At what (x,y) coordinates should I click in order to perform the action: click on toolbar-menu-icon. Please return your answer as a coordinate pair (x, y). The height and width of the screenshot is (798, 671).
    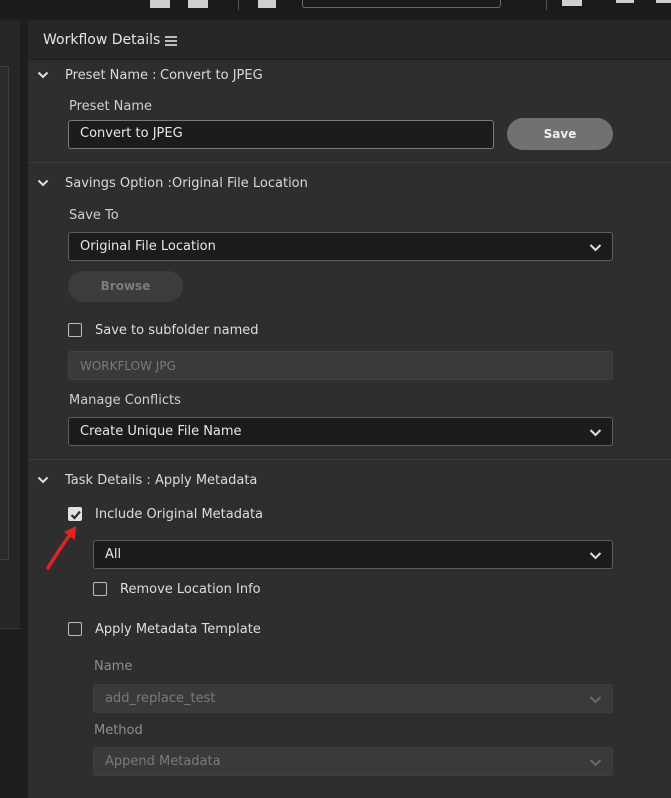
    Looking at the image, I should click on (663, 1).